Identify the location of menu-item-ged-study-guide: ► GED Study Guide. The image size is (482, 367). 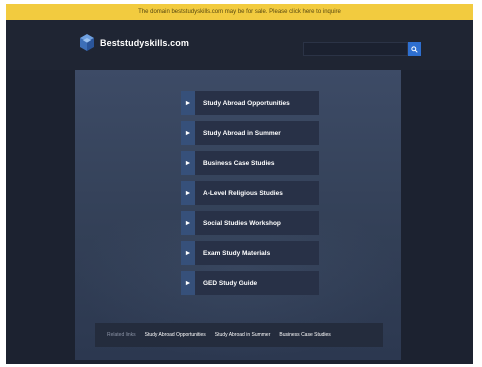
(250, 283).